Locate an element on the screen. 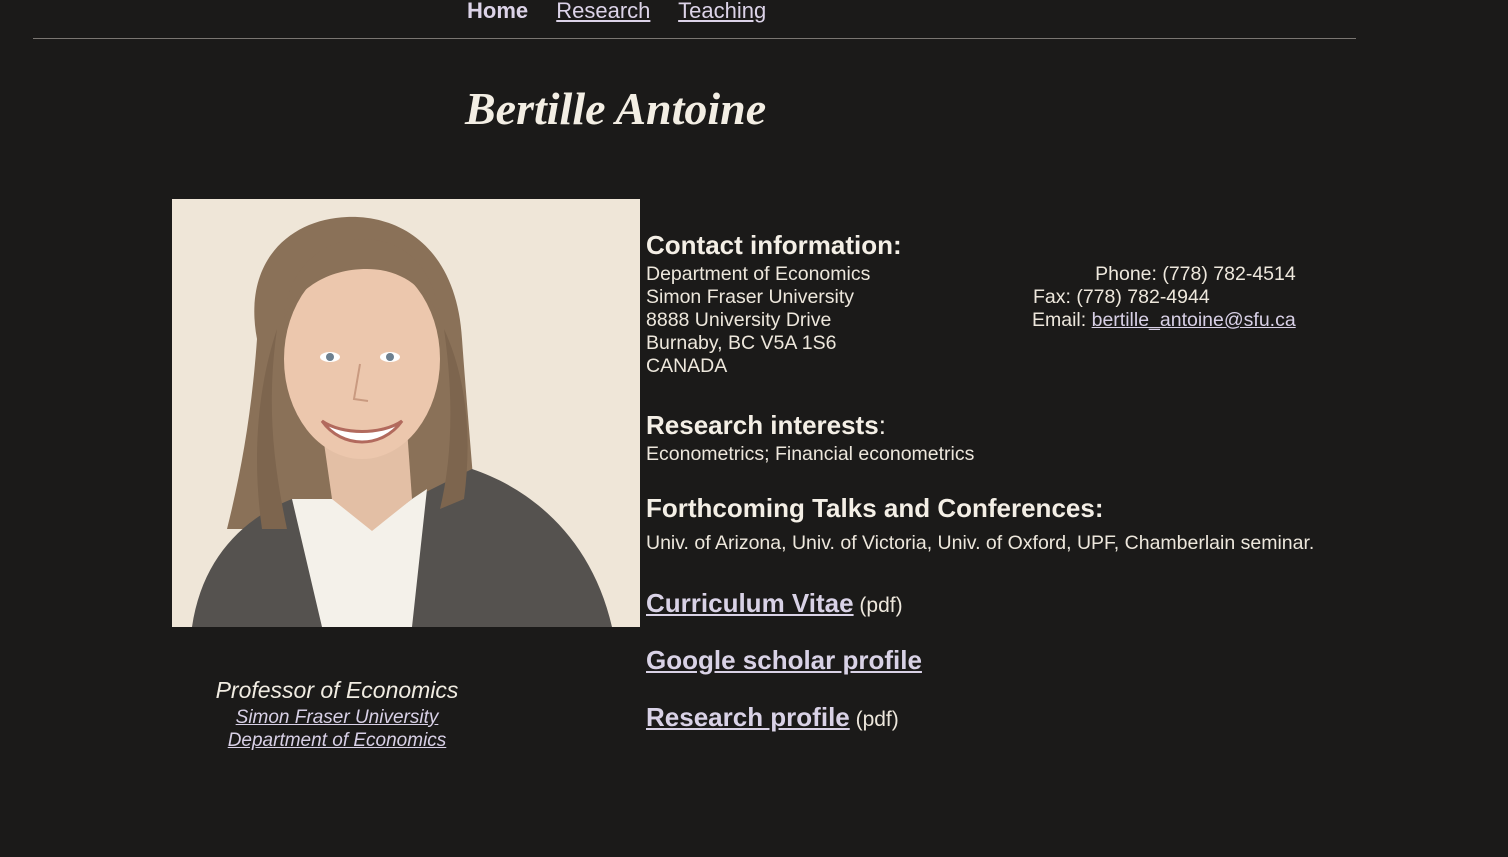  address-line: Burnaby, BC V5A 1S6 is located at coordinates (741, 343).